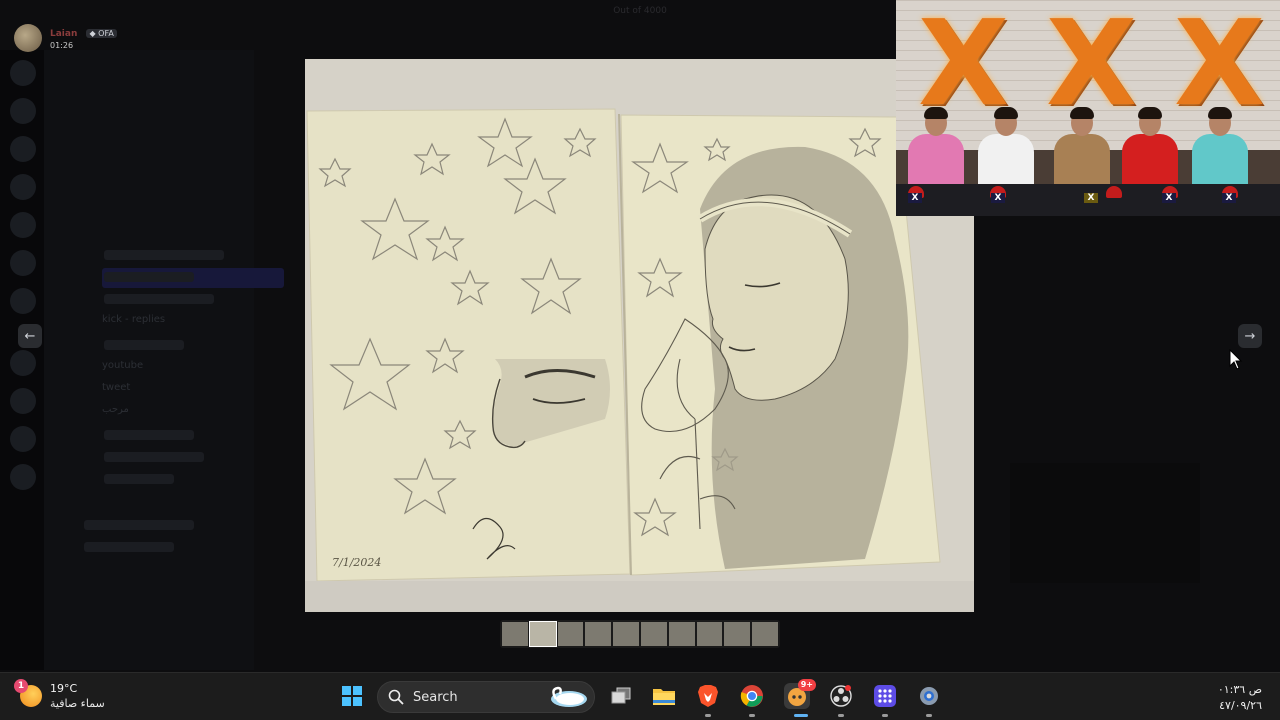  What do you see at coordinates (801, 715) in the screenshot?
I see `active-indicator` at bounding box center [801, 715].